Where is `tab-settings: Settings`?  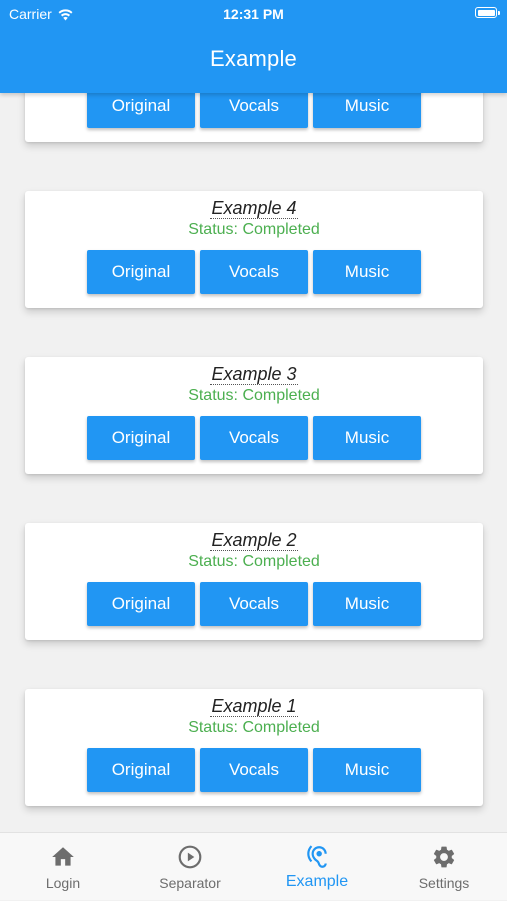 tab-settings: Settings is located at coordinates (444, 867).